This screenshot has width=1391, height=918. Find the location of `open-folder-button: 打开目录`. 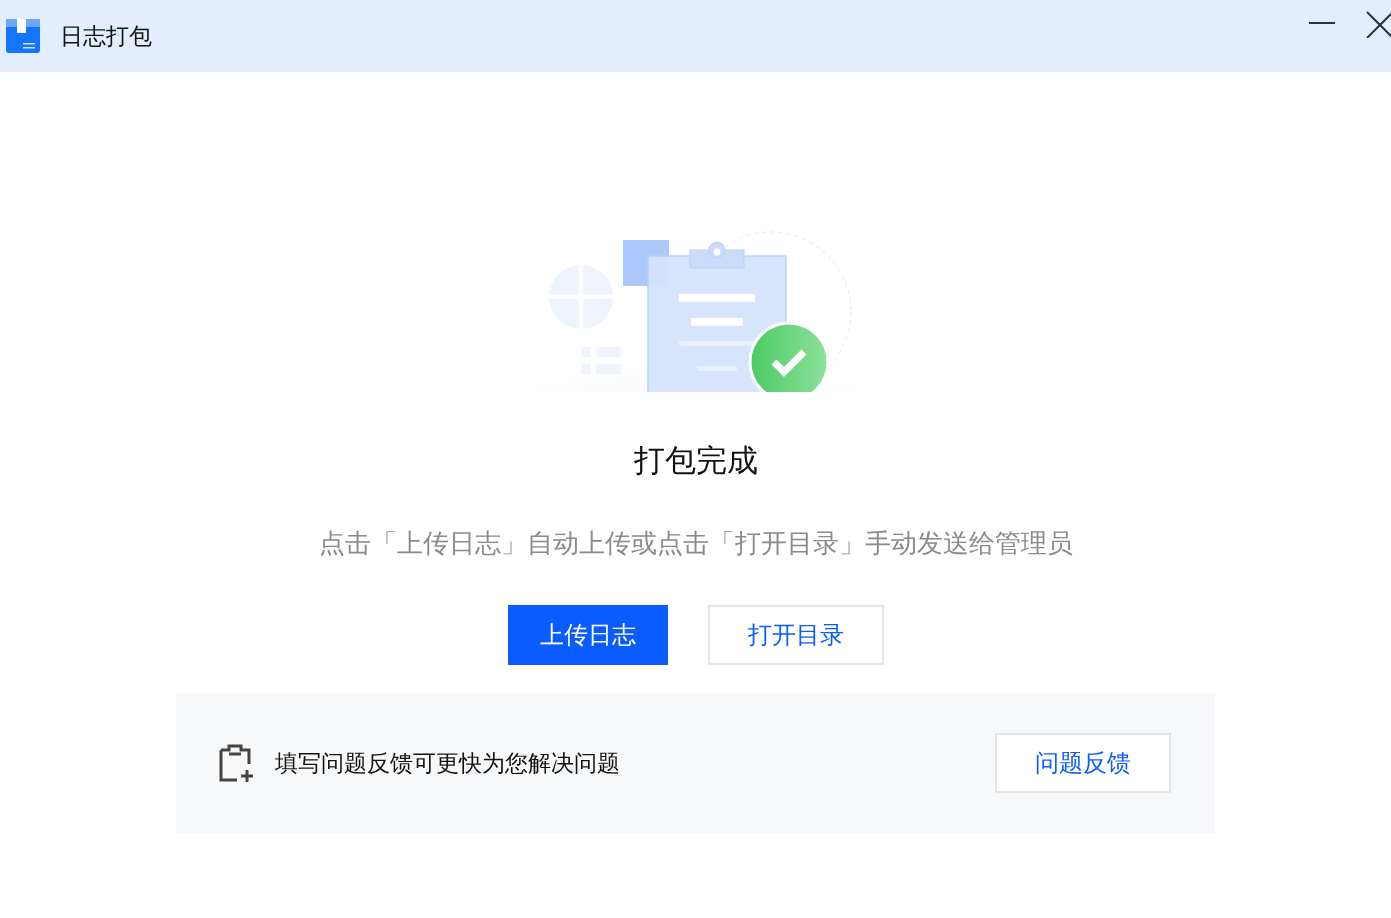

open-folder-button: 打开目录 is located at coordinates (795, 635).